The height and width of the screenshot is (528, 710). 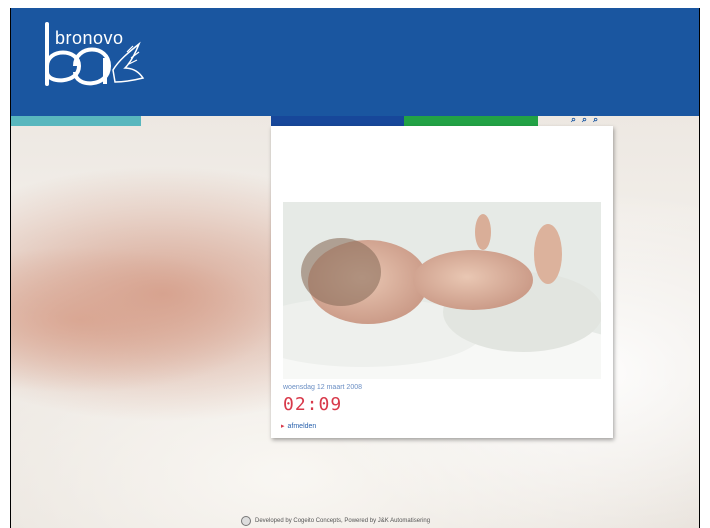 I want to click on search-medium-icon: ⌕, so click(x=584, y=119).